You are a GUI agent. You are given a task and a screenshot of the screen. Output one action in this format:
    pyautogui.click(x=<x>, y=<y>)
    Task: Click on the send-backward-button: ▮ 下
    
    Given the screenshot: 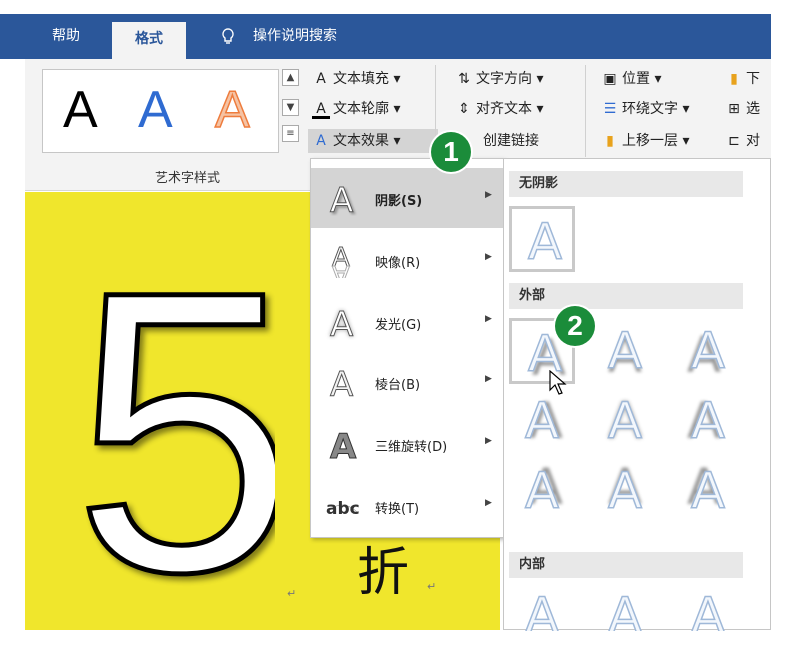 What is the action you would take?
    pyautogui.click(x=742, y=79)
    